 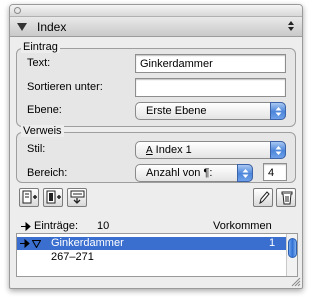 I want to click on palette-menu-icon, so click(x=291, y=26).